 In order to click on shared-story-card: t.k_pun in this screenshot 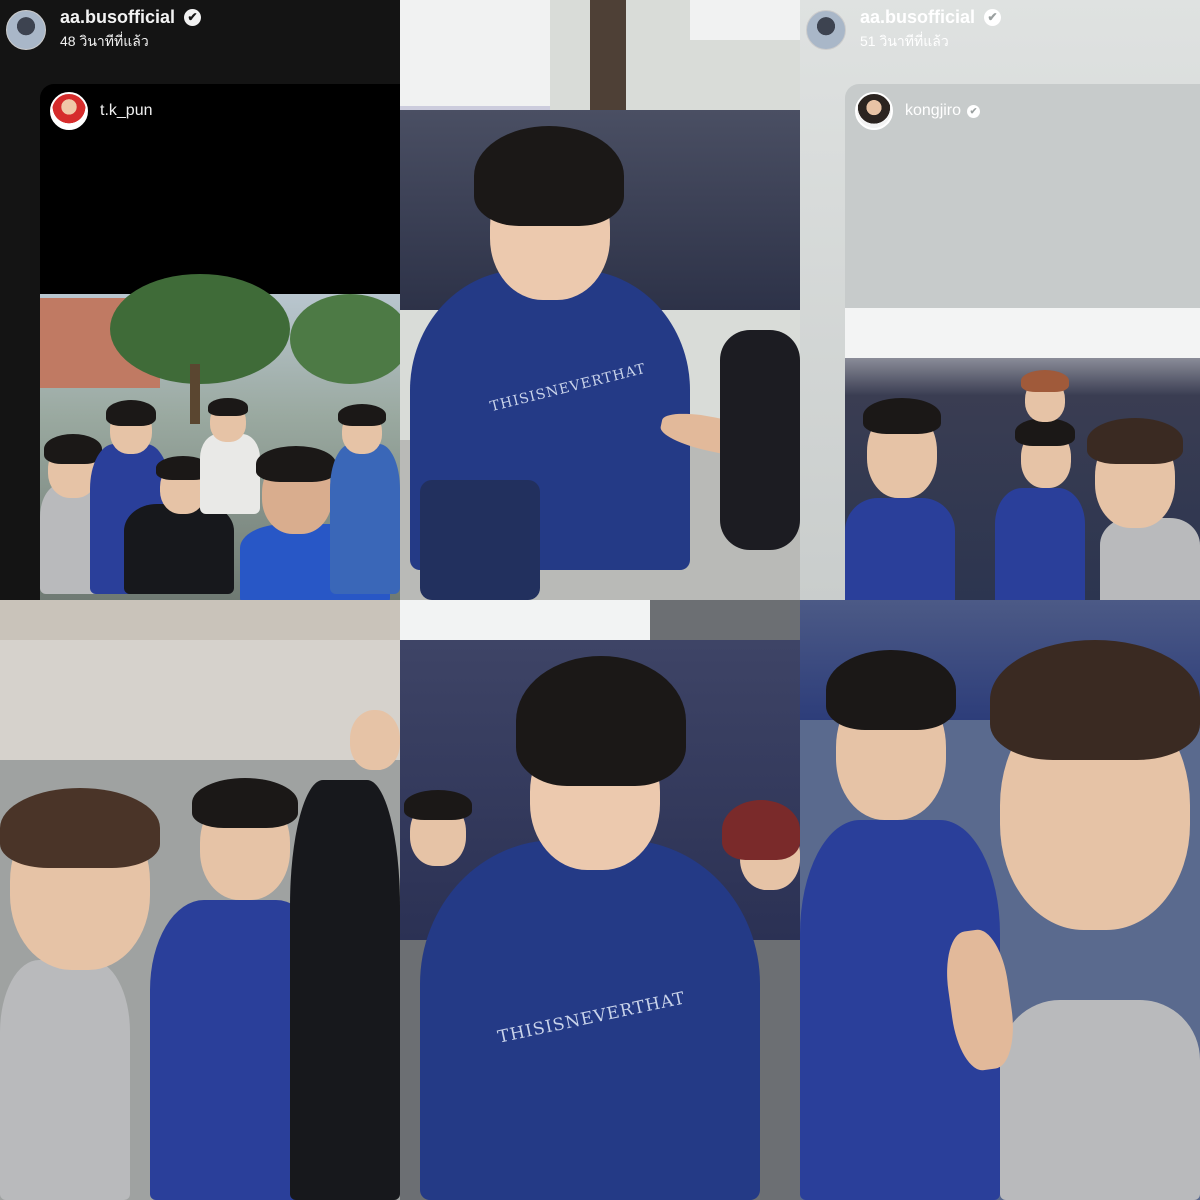, I will do `click(220, 342)`.